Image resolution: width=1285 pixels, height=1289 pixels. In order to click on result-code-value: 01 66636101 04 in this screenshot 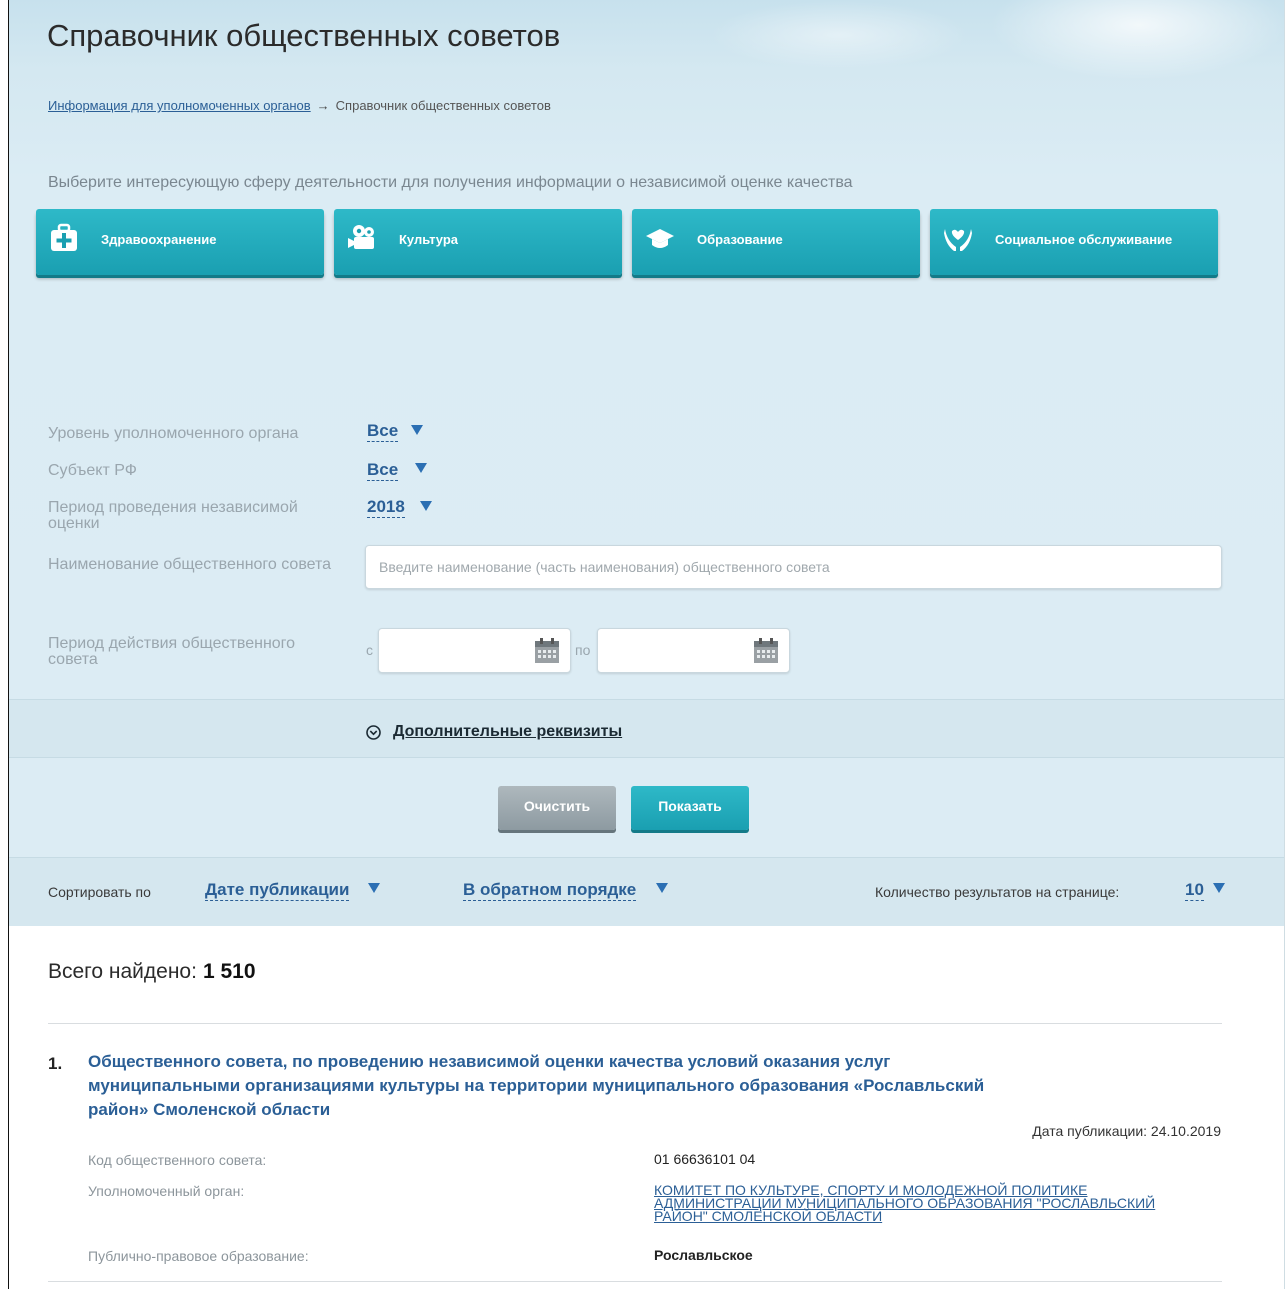, I will do `click(705, 1159)`.